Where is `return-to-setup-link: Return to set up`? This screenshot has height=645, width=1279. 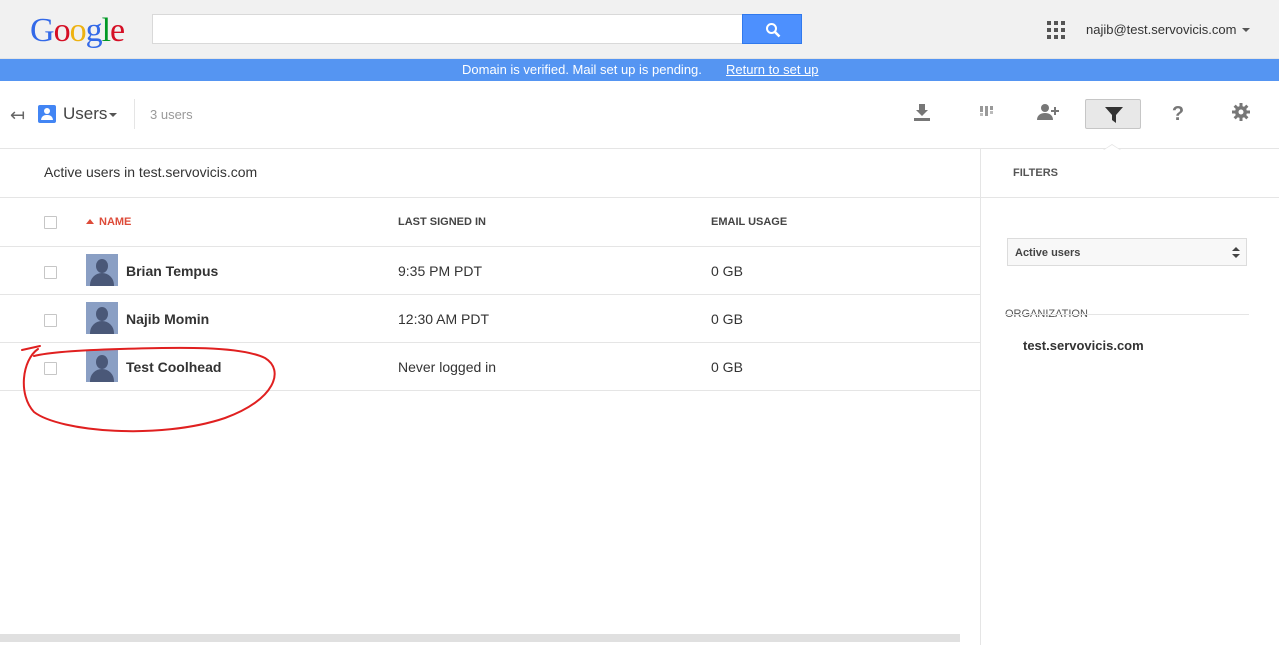
return-to-setup-link: Return to set up is located at coordinates (772, 70).